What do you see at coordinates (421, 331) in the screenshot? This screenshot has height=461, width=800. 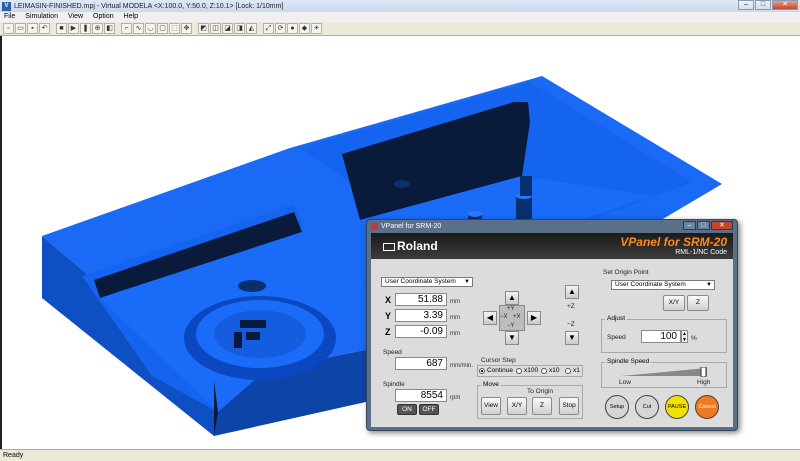 I see `z-value: -0.09` at bounding box center [421, 331].